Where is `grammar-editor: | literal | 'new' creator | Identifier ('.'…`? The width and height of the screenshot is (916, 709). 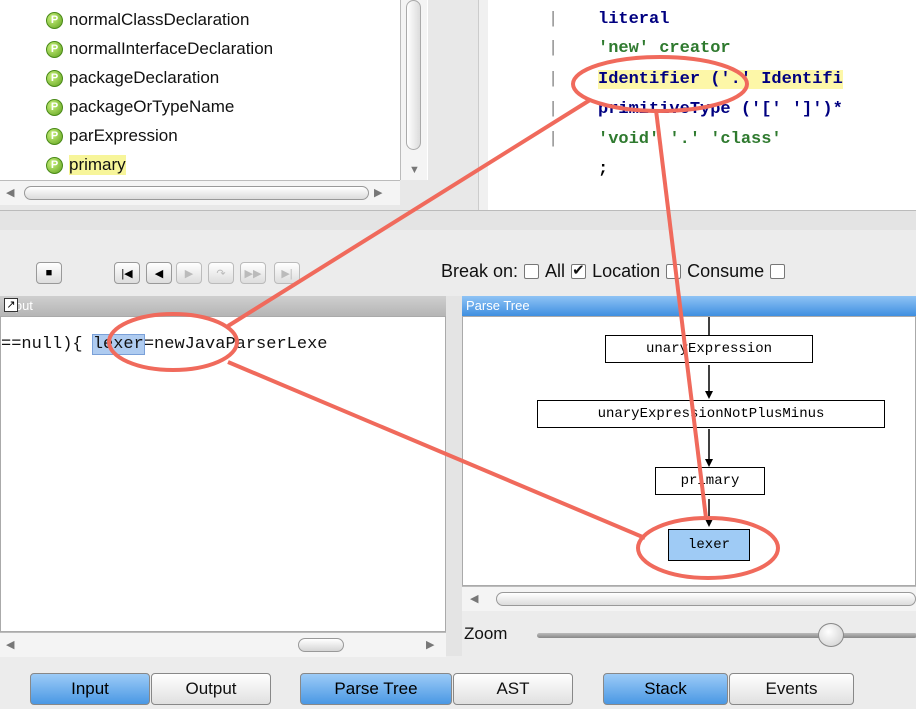
grammar-editor: | literal | 'new' creator | Identifier ('.'… is located at coordinates (702, 105).